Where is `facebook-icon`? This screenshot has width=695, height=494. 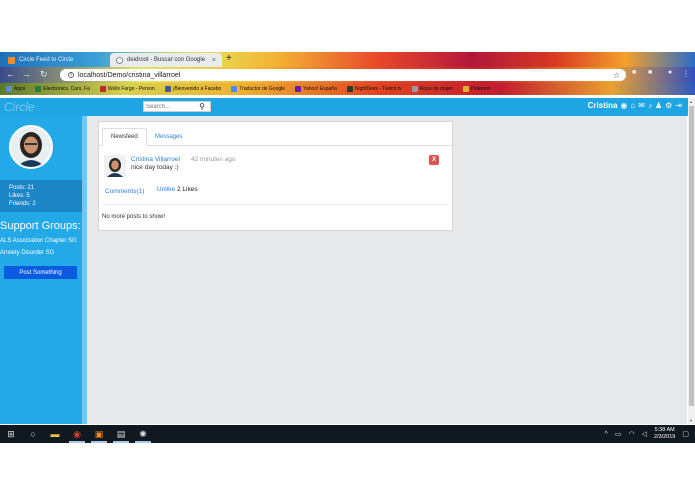 facebook-icon is located at coordinates (167, 89).